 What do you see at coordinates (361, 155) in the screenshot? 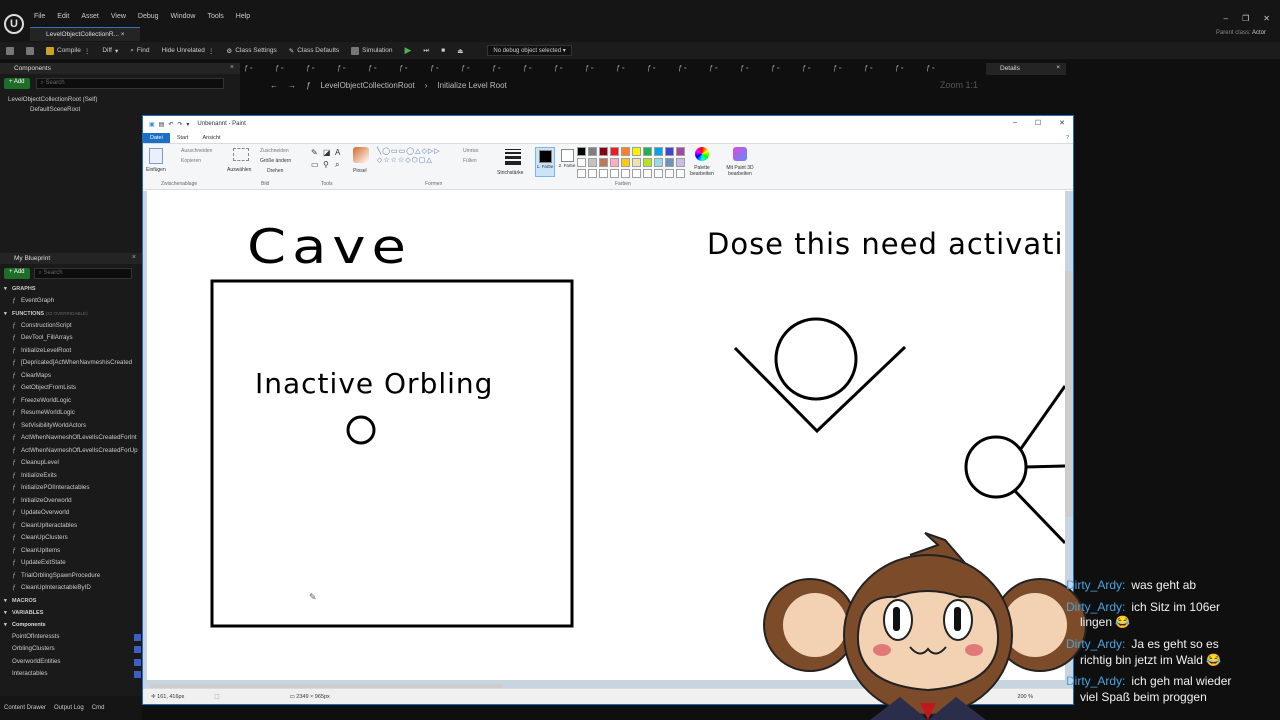
I see `brush-icon` at bounding box center [361, 155].